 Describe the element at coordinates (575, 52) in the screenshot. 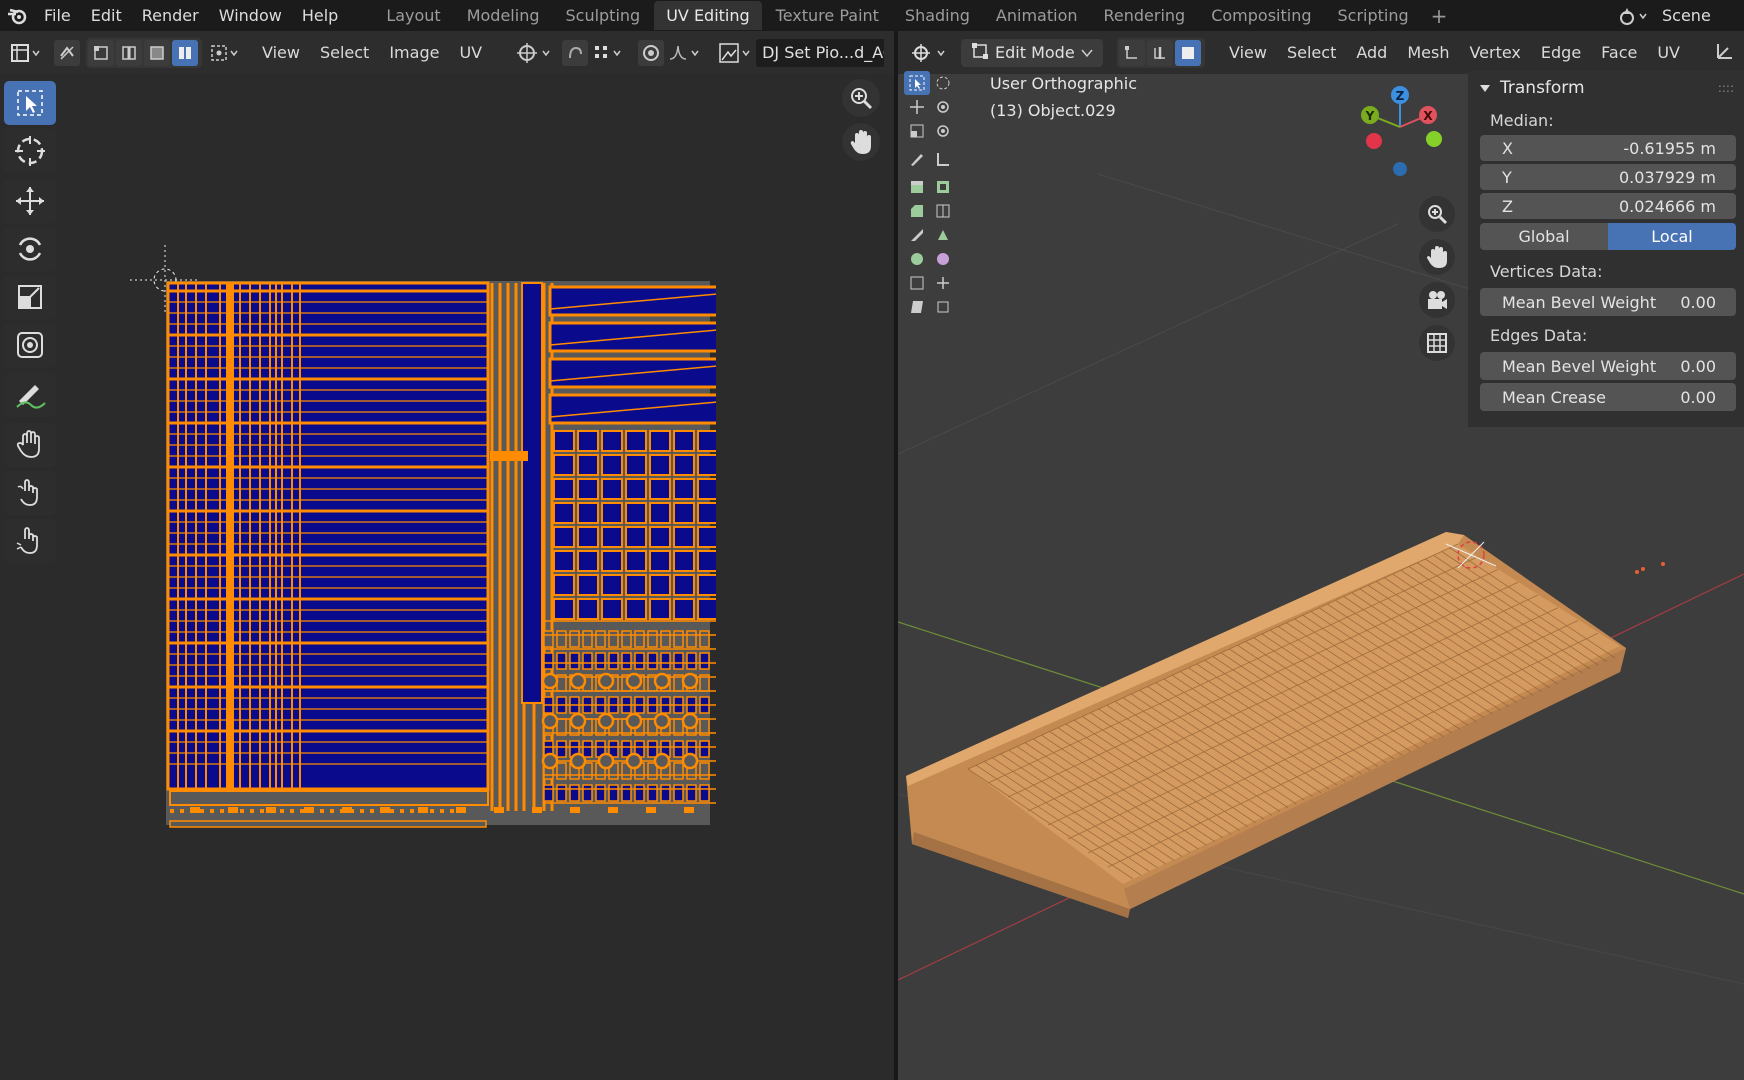

I see `snap-uv-icon` at that location.